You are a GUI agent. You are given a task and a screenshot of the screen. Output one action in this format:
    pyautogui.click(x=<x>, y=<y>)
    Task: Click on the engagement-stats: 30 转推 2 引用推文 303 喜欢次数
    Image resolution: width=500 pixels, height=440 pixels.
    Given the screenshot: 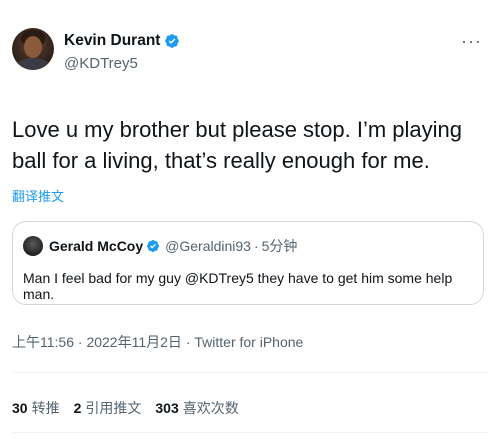 What is the action you would take?
    pyautogui.click(x=132, y=408)
    